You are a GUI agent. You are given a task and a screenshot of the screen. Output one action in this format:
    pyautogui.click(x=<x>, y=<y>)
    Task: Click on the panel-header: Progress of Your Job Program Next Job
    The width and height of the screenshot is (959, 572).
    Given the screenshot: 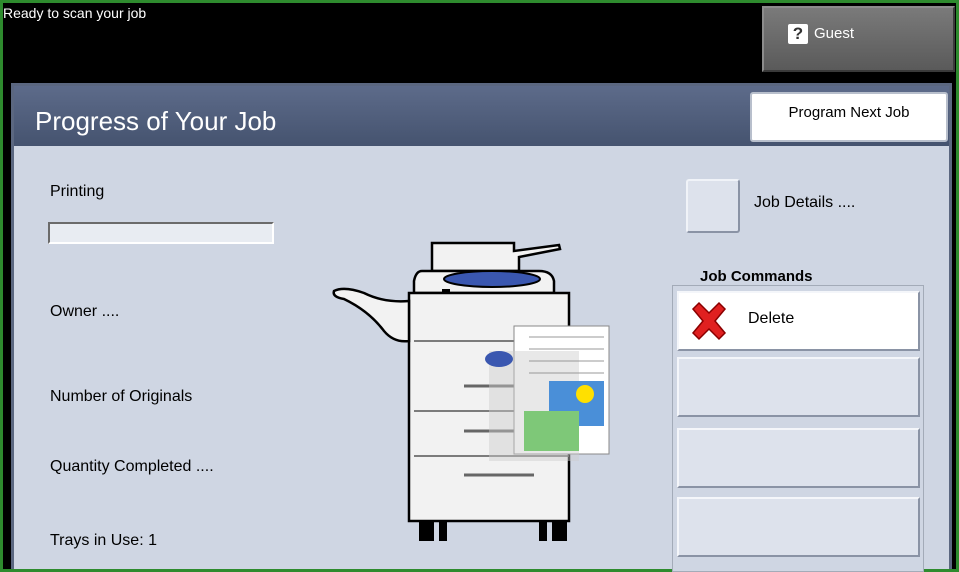 What is the action you would take?
    pyautogui.click(x=481, y=116)
    